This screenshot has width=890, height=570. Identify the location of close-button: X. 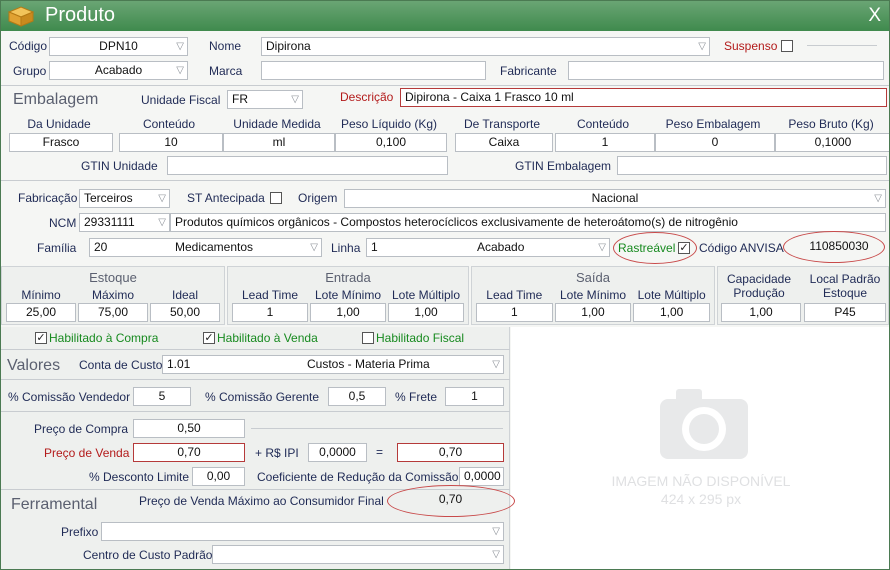
(874, 16).